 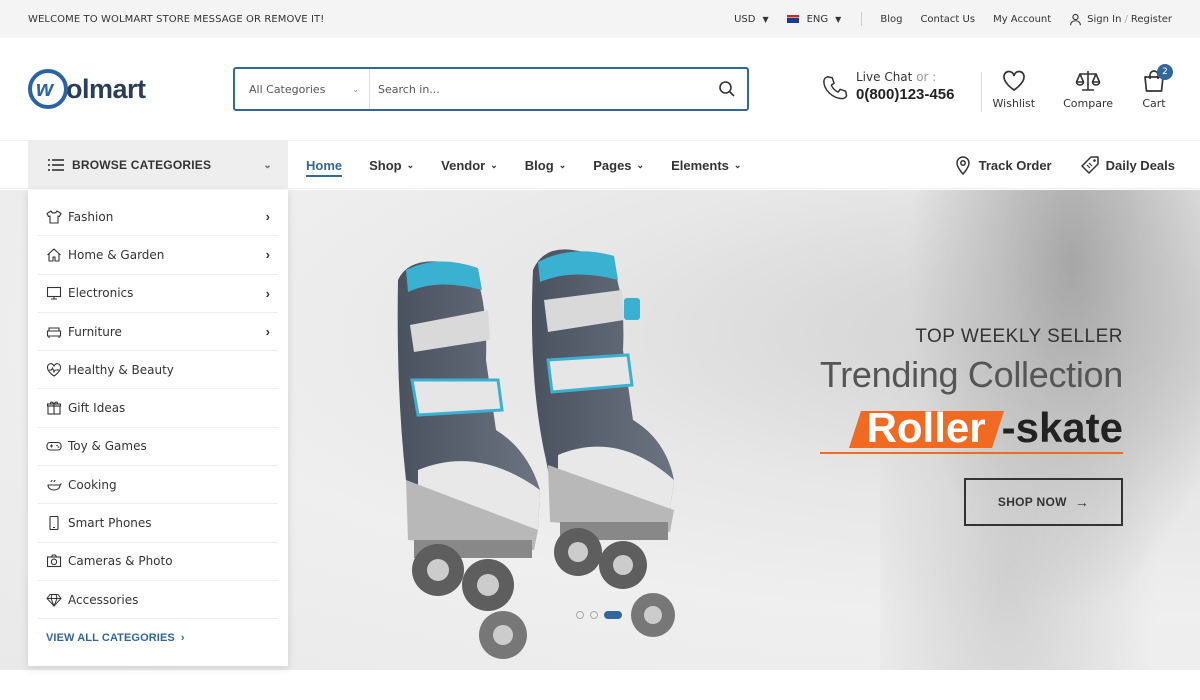 What do you see at coordinates (158, 294) in the screenshot?
I see `category-item-electronics: Electronics ›` at bounding box center [158, 294].